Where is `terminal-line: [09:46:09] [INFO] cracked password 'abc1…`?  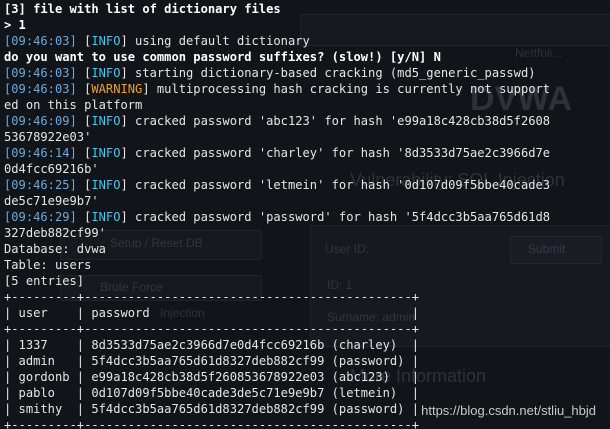 terminal-line: [09:46:09] [INFO] cracked password 'abc1… is located at coordinates (307, 121).